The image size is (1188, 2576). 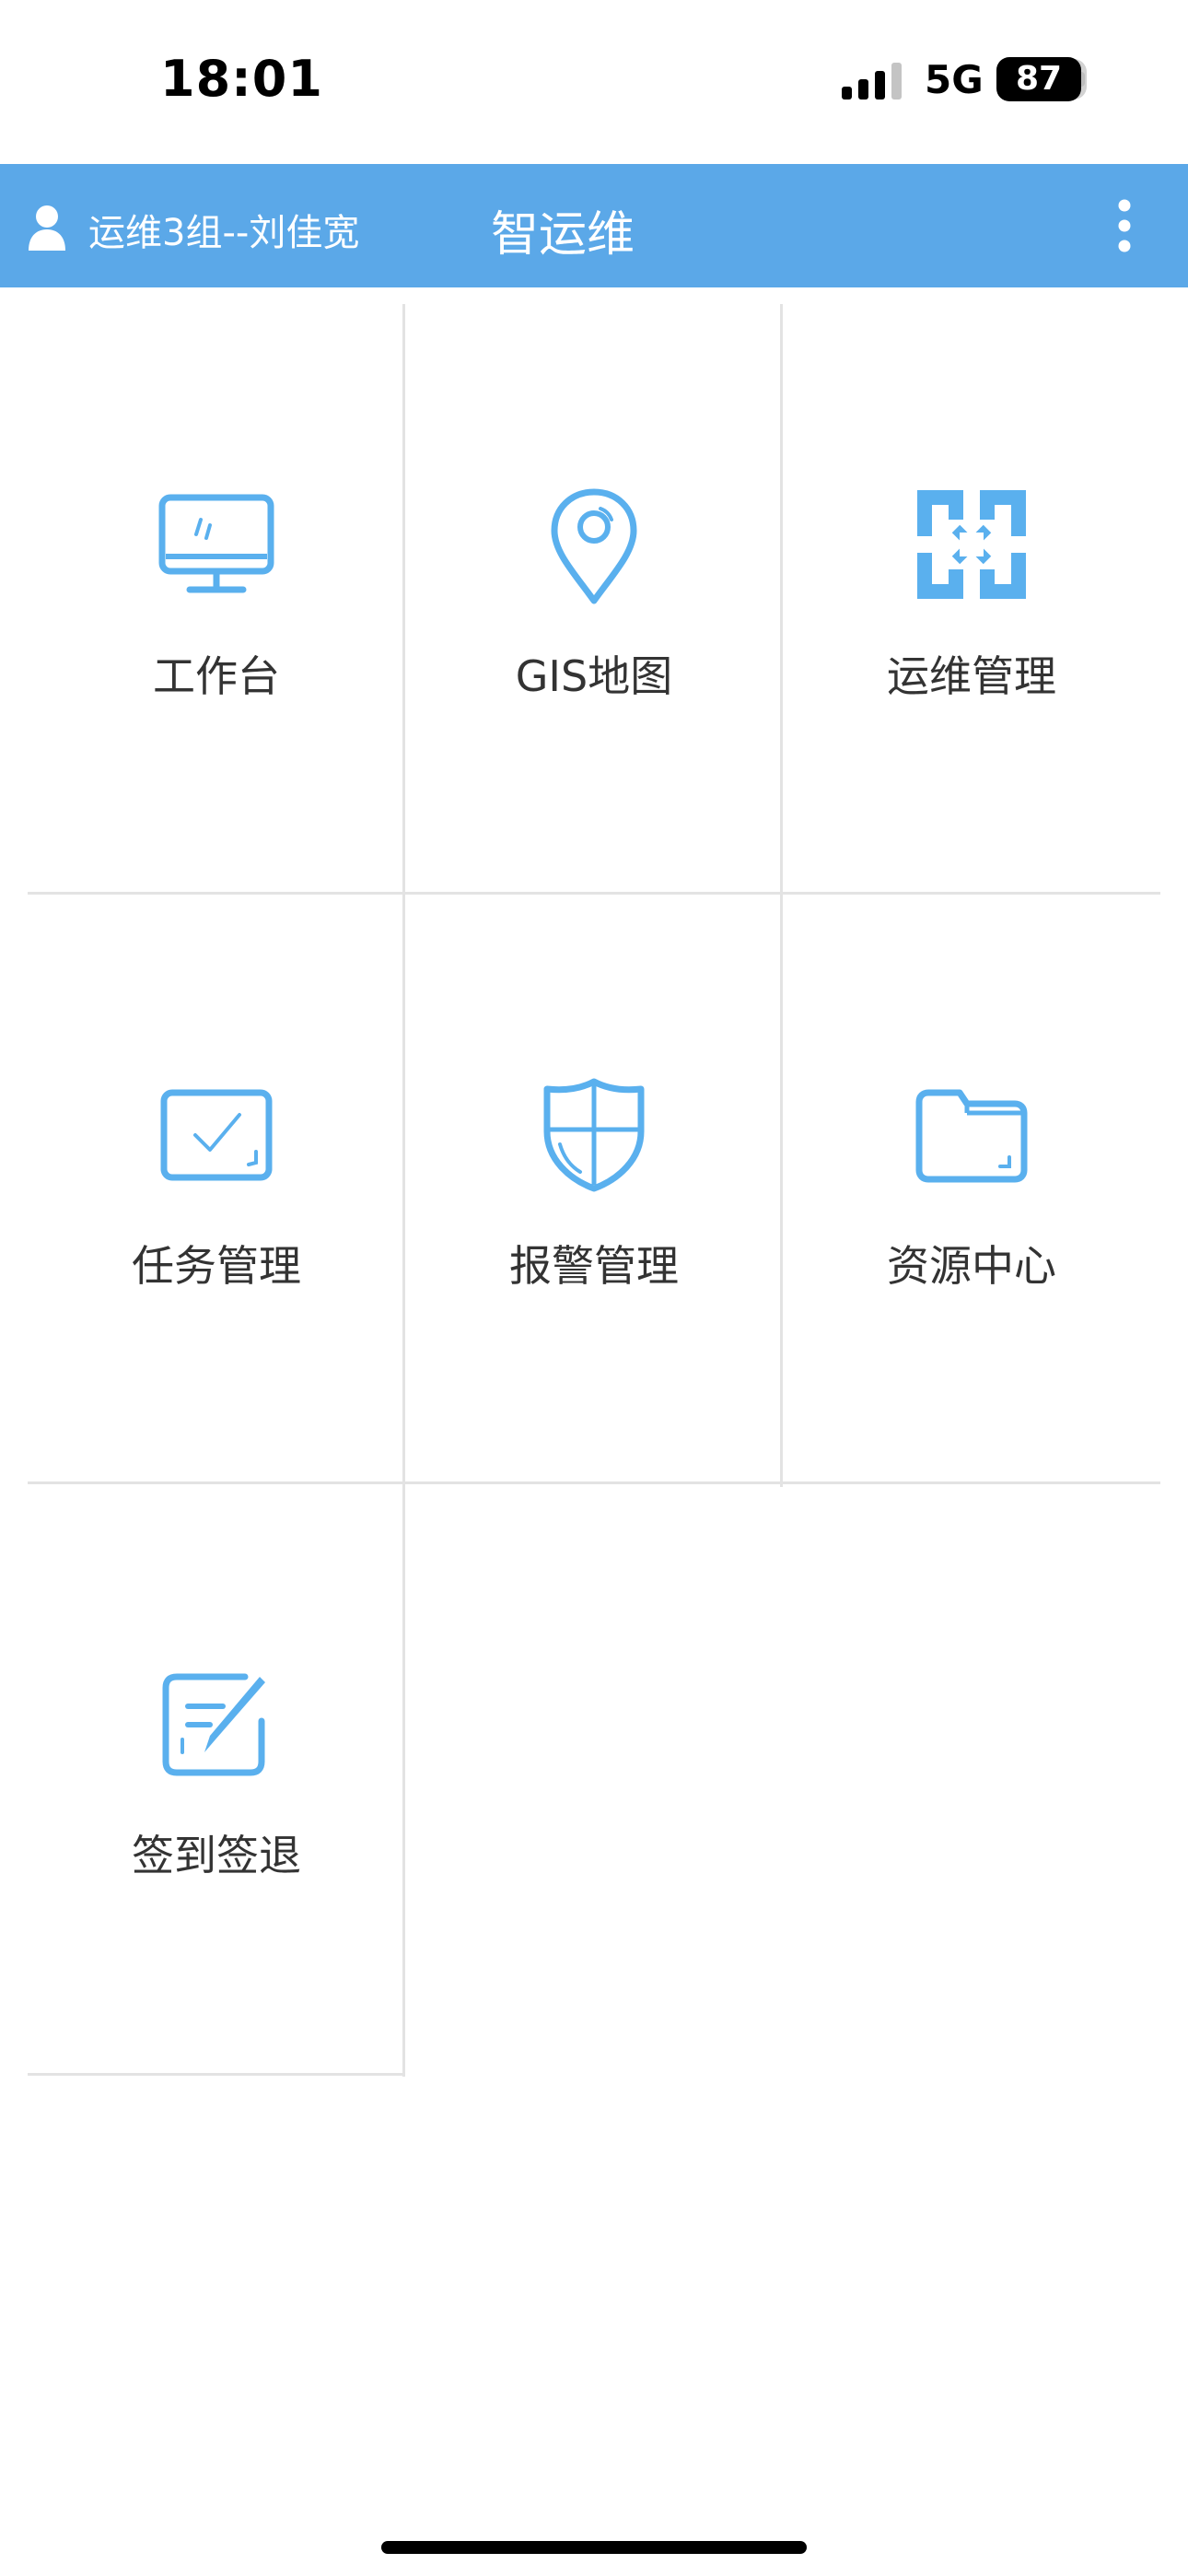 What do you see at coordinates (872, 81) in the screenshot?
I see `signal-icon` at bounding box center [872, 81].